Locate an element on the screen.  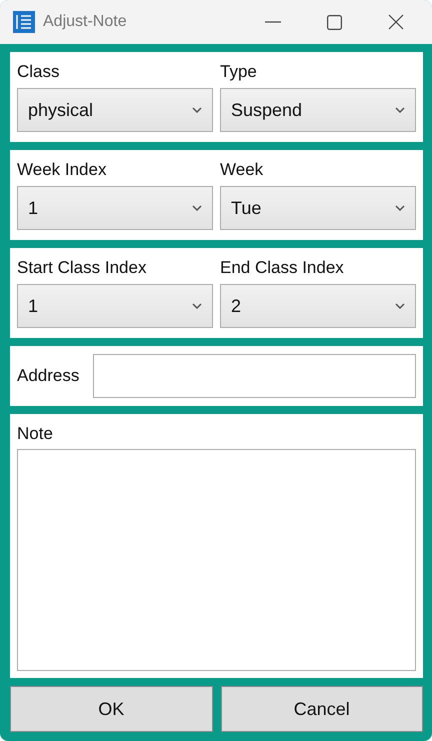
app-icon is located at coordinates (24, 22).